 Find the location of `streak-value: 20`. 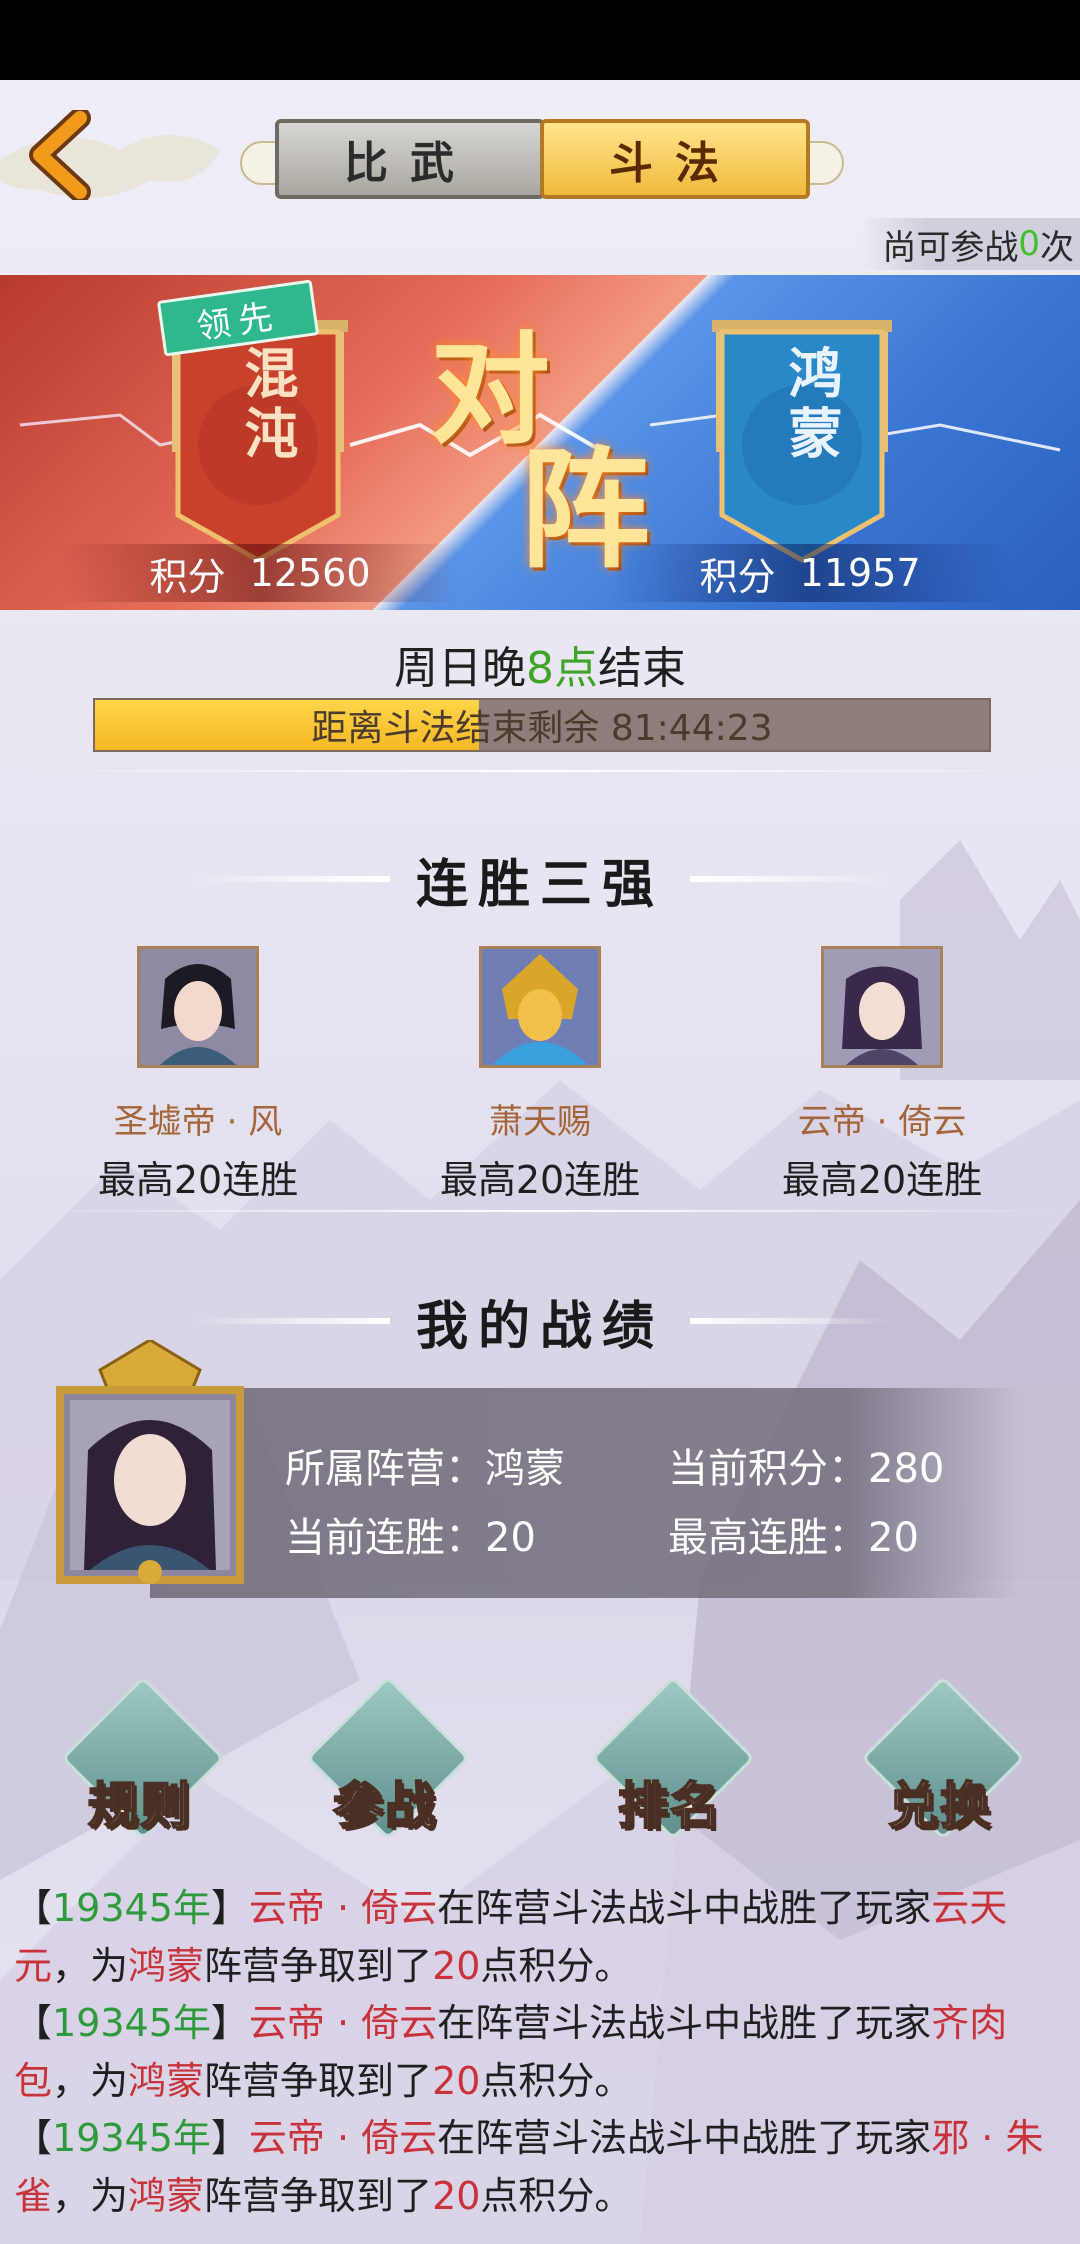

streak-value: 20 is located at coordinates (510, 1538).